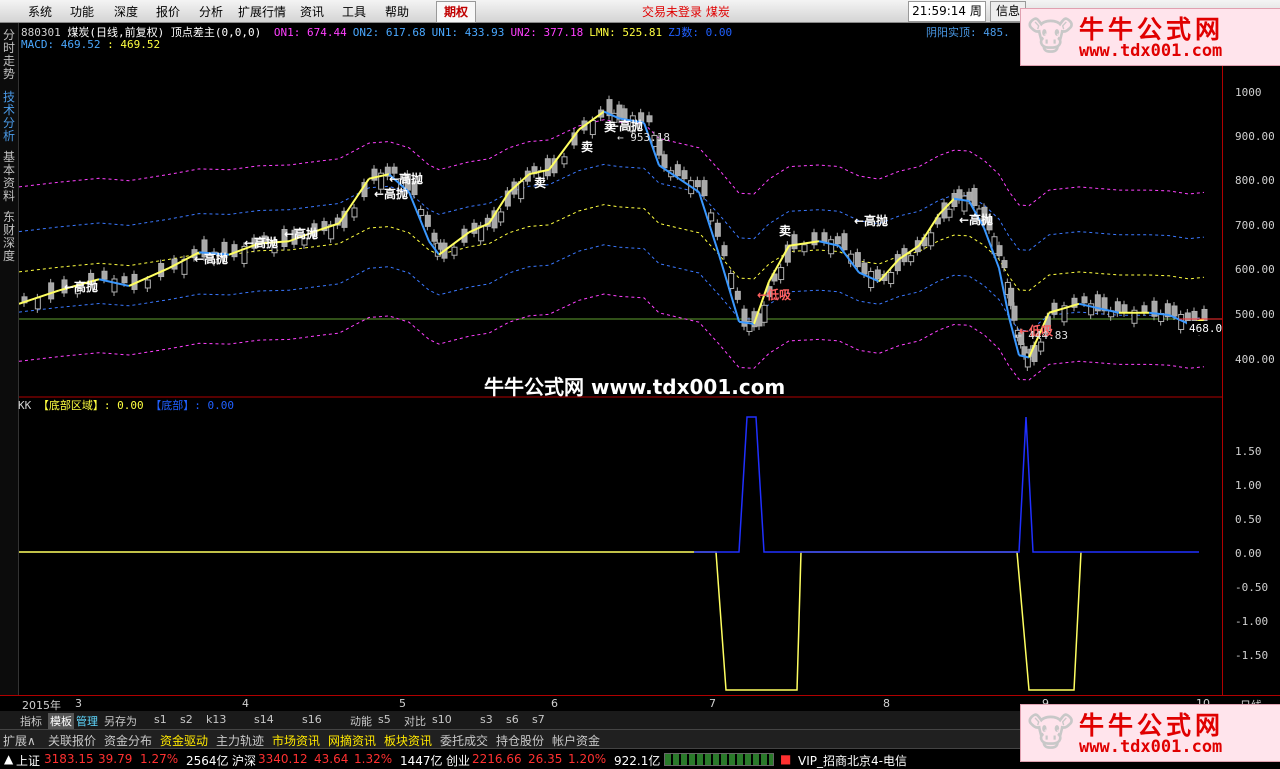 This screenshot has width=1280, height=769. What do you see at coordinates (61, 721) in the screenshot?
I see `indicator-tab: 模板` at bounding box center [61, 721].